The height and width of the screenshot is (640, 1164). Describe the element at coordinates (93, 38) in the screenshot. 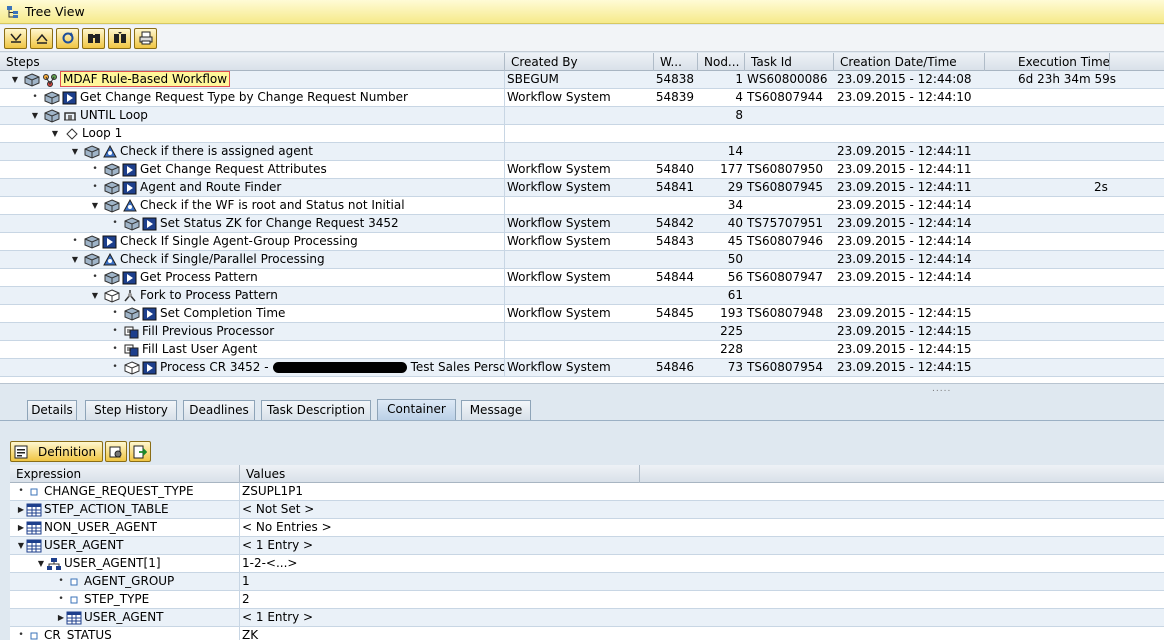

I see `find-button` at that location.